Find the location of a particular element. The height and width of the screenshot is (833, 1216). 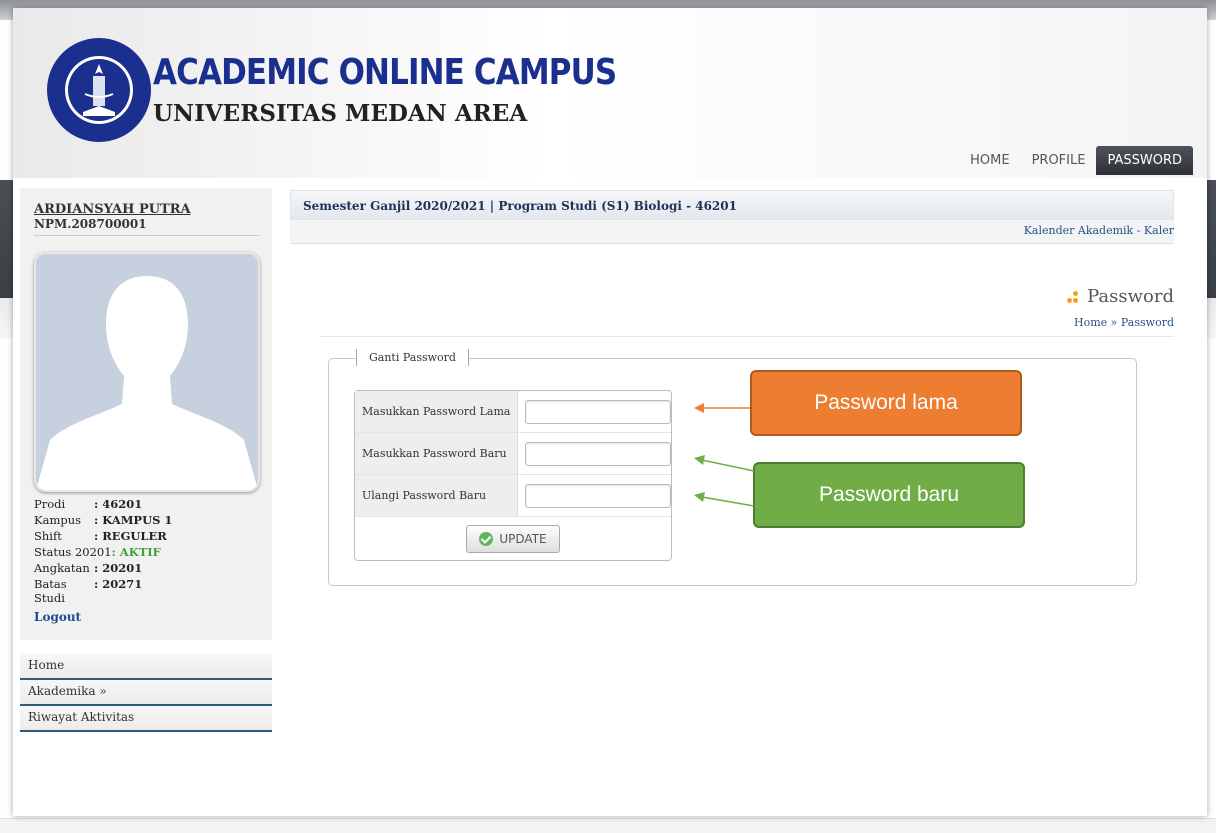

old-password-input is located at coordinates (598, 411).